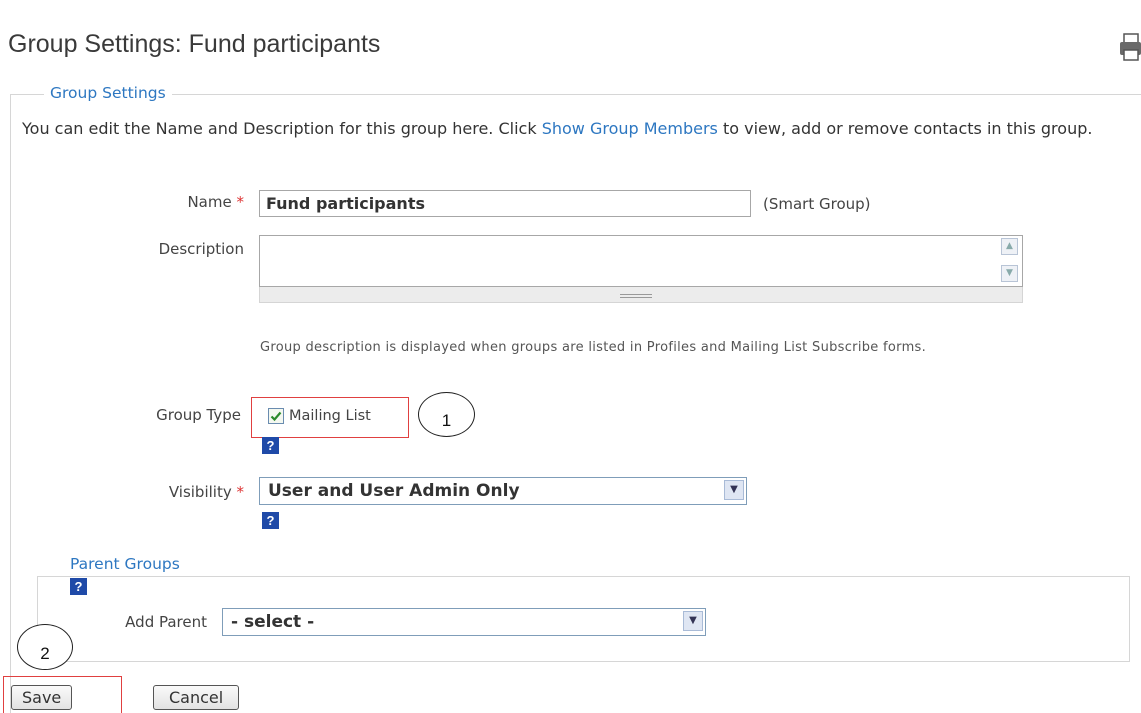 This screenshot has height=713, width=1141. Describe the element at coordinates (636, 296) in the screenshot. I see `grip-icon` at that location.